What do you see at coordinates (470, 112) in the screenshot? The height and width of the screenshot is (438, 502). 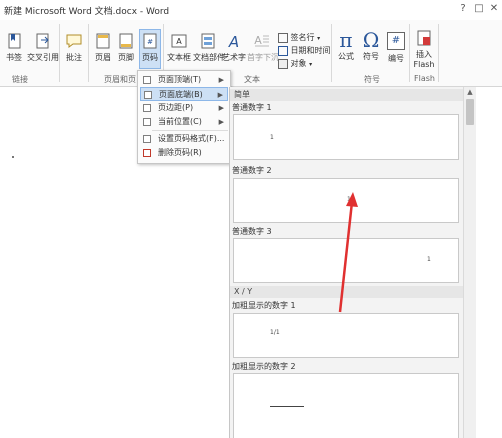 I see `scrollbar-thumb` at bounding box center [470, 112].